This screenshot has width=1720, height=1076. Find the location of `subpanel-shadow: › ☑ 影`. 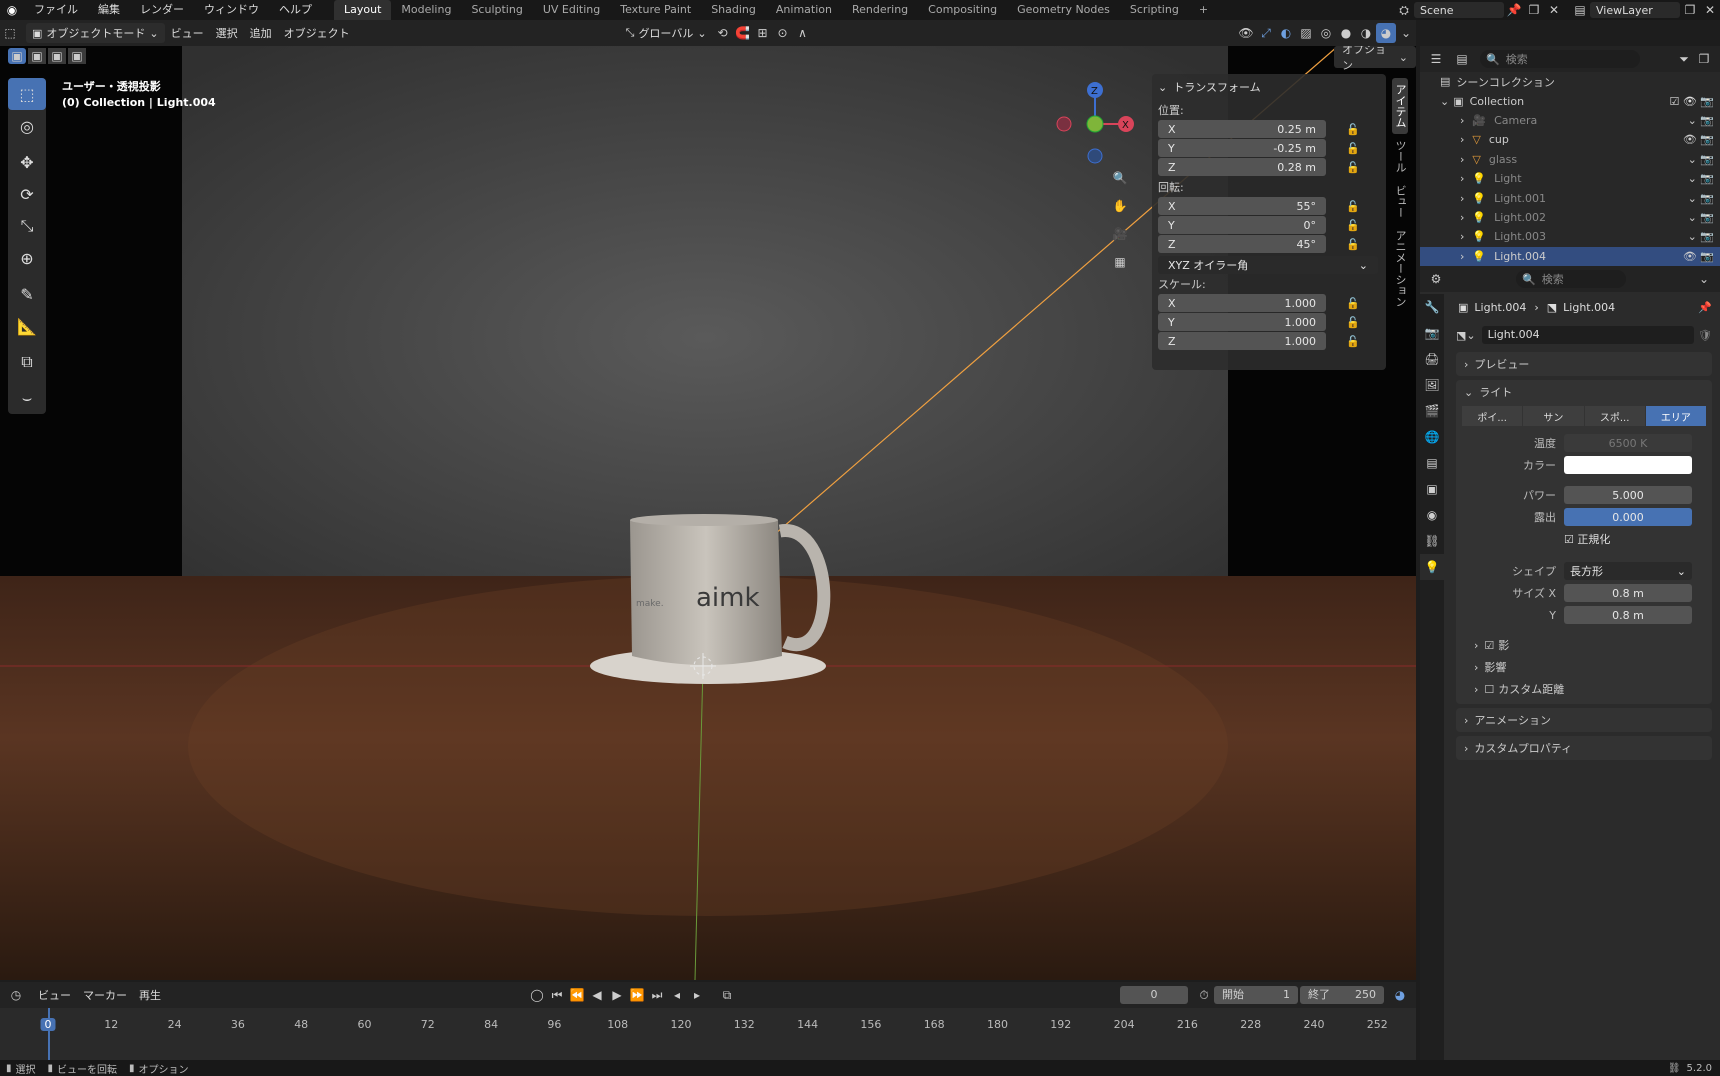

subpanel-shadow: › ☑ 影 is located at coordinates (1584, 645).